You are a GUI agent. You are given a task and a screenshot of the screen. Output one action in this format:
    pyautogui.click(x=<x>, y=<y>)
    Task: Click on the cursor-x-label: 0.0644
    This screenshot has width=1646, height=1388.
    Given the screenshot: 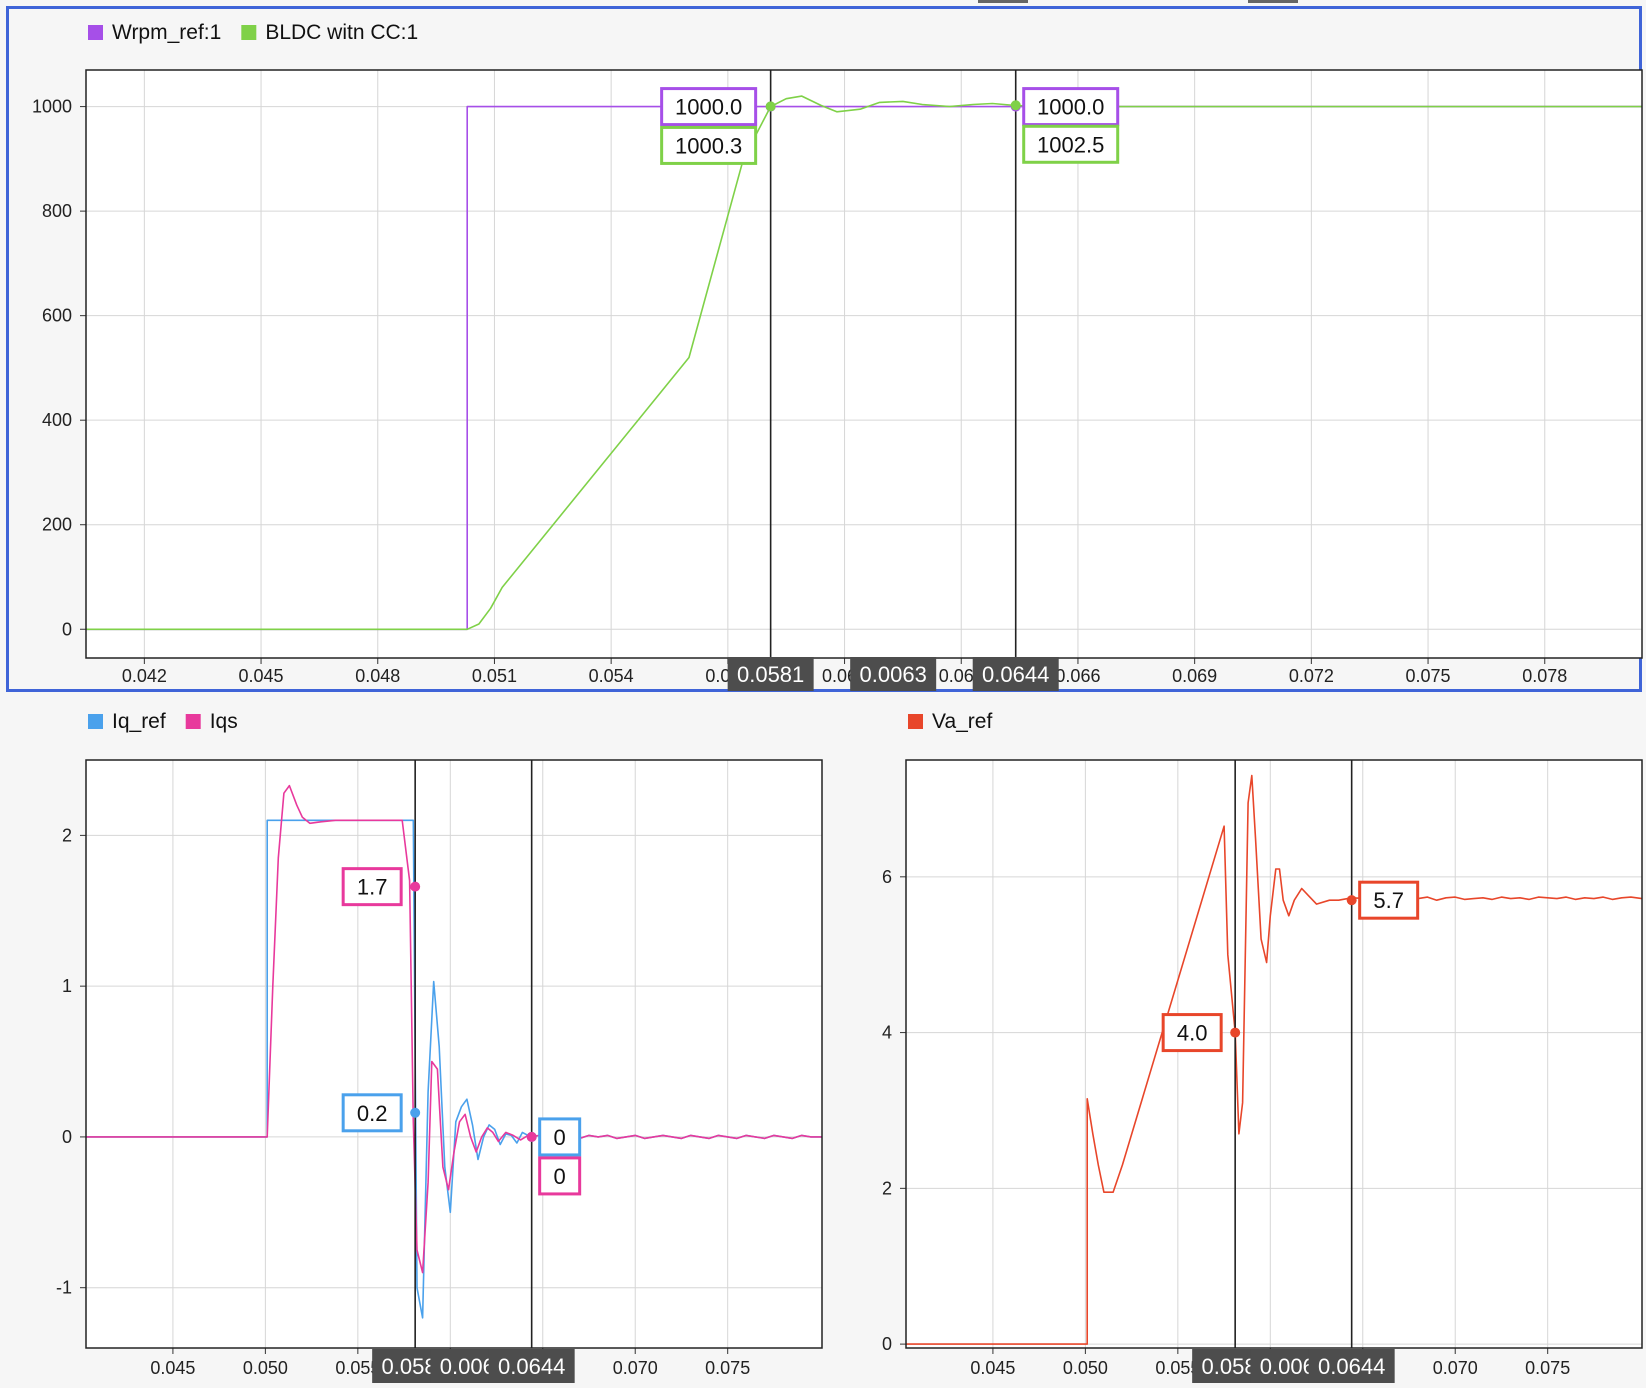 What is the action you would take?
    pyautogui.click(x=1351, y=1366)
    